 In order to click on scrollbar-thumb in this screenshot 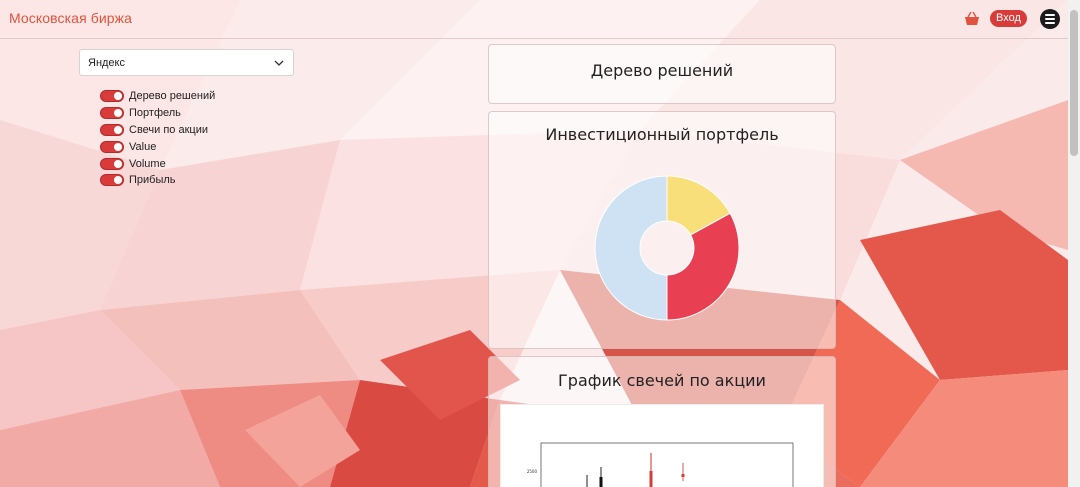, I will do `click(1074, 83)`.